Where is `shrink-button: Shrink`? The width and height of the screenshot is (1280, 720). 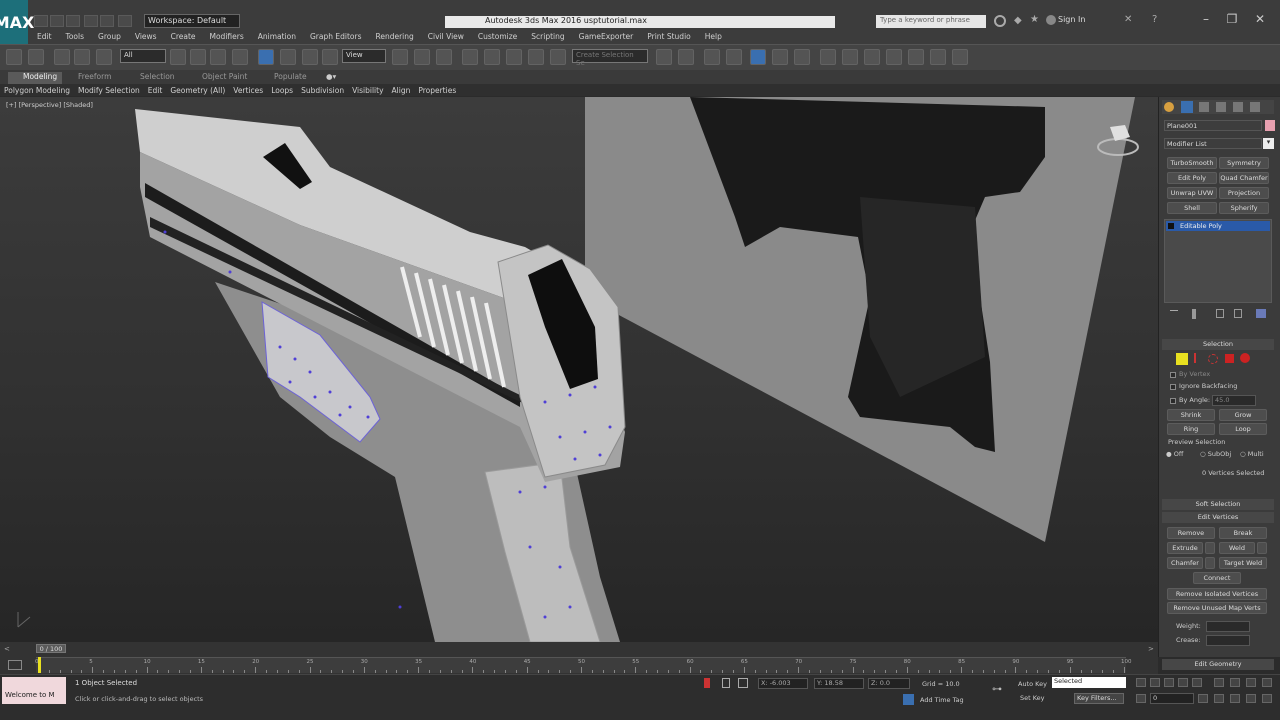 shrink-button: Shrink is located at coordinates (1191, 415).